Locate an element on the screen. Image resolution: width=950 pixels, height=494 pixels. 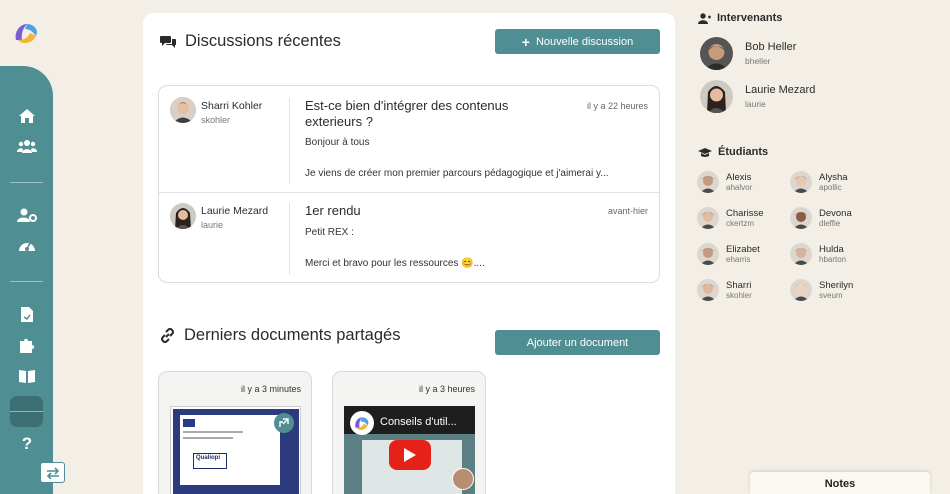
link-icon is located at coordinates (167, 335).